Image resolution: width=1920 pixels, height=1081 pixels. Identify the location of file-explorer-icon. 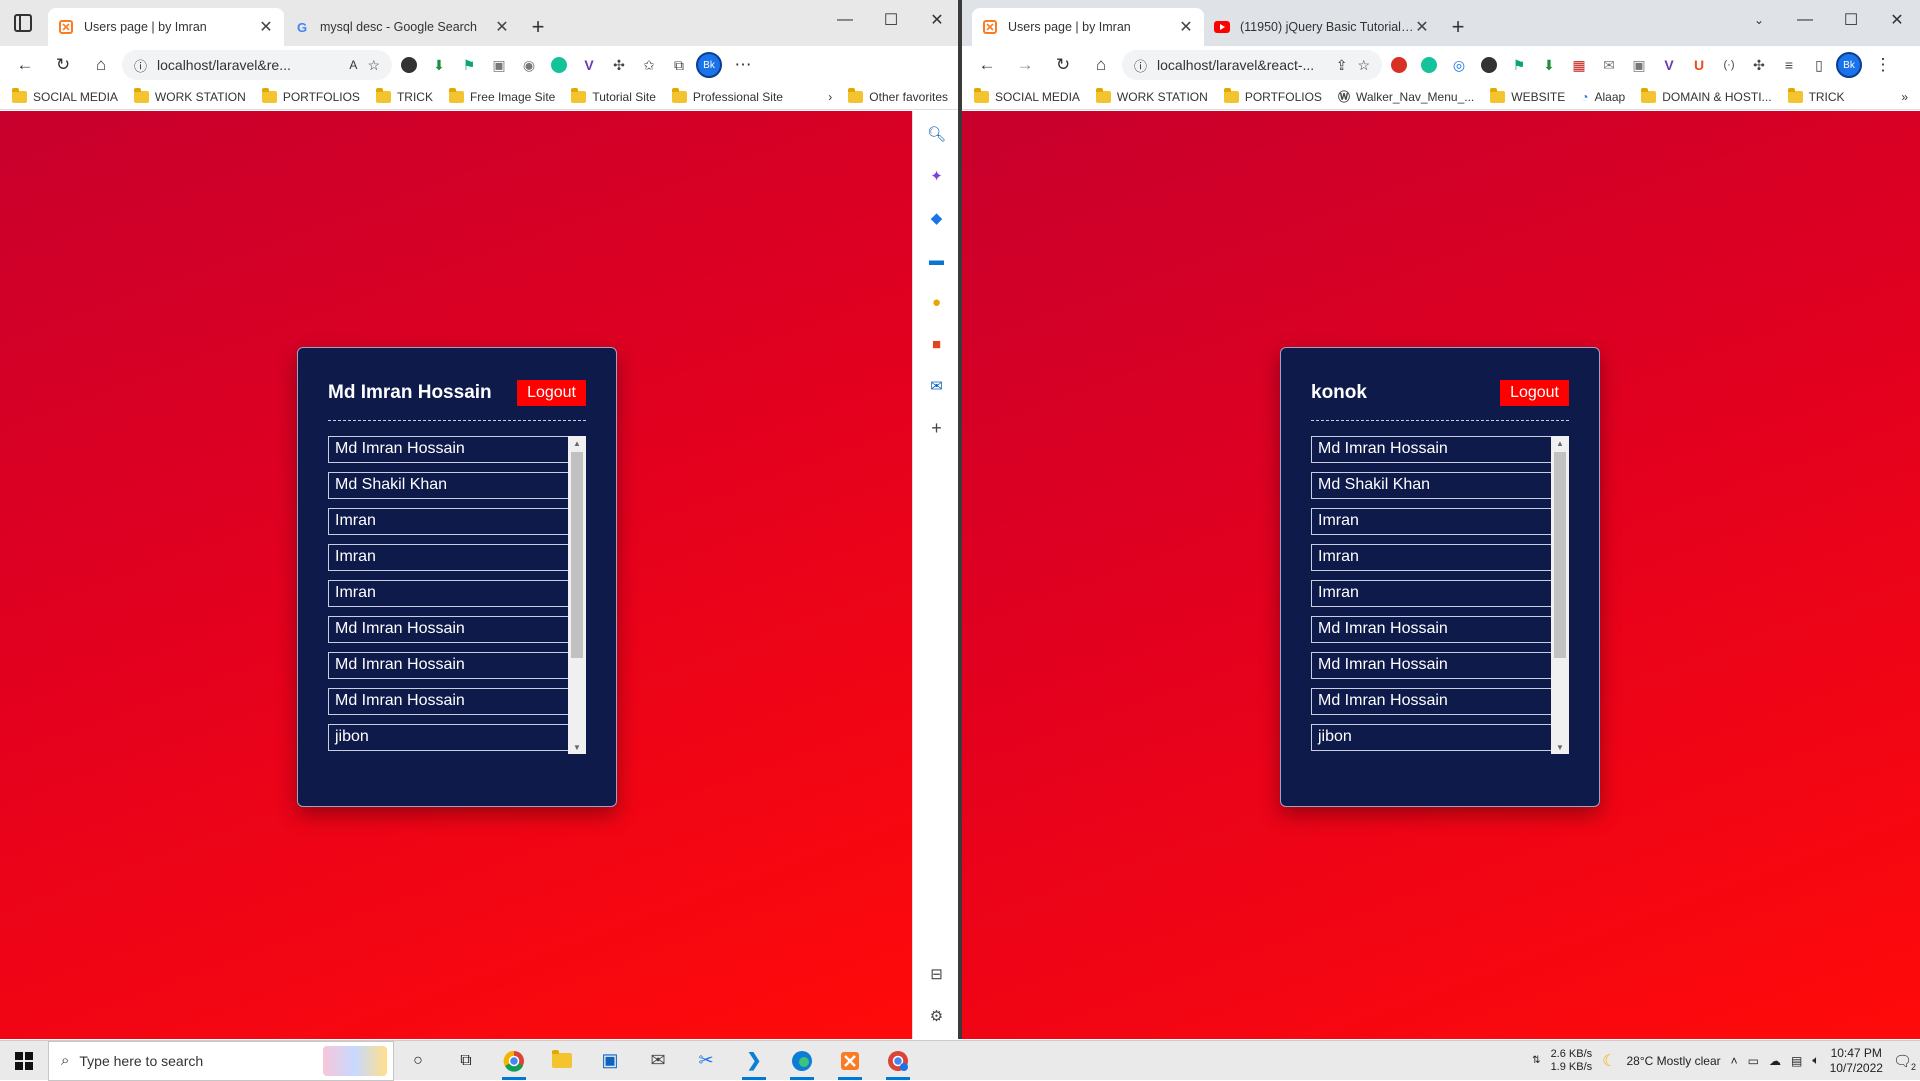
(562, 1061).